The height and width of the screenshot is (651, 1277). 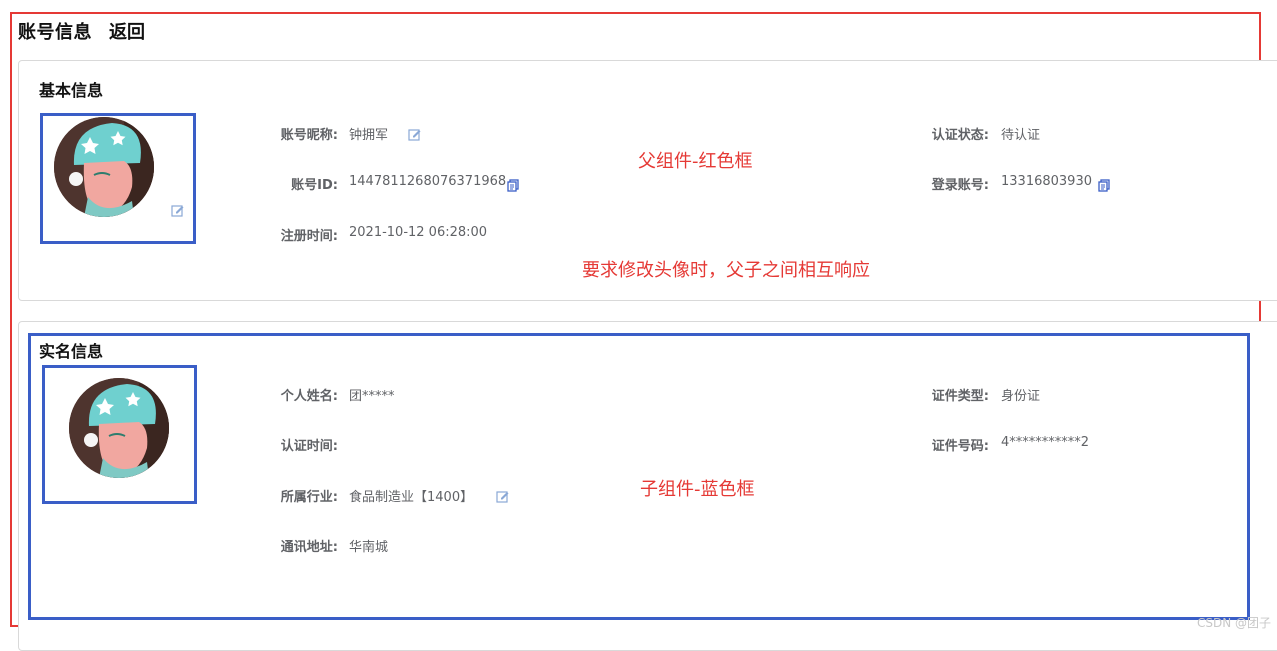 What do you see at coordinates (314, 185) in the screenshot?
I see `account-id-label: 账号ID:` at bounding box center [314, 185].